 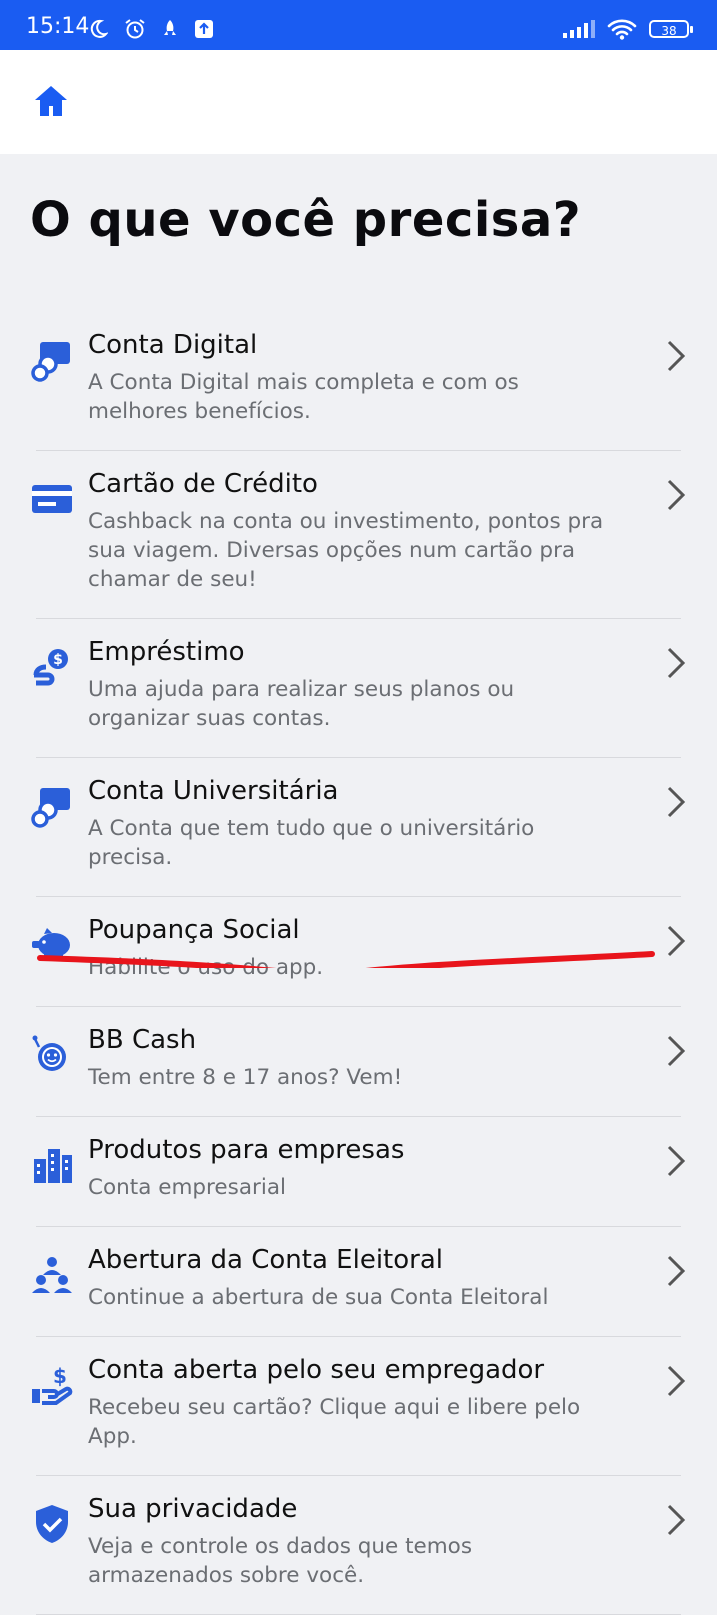 I want to click on menu-item-title: Abertura da Conta Eleitoral, so click(x=265, y=1260).